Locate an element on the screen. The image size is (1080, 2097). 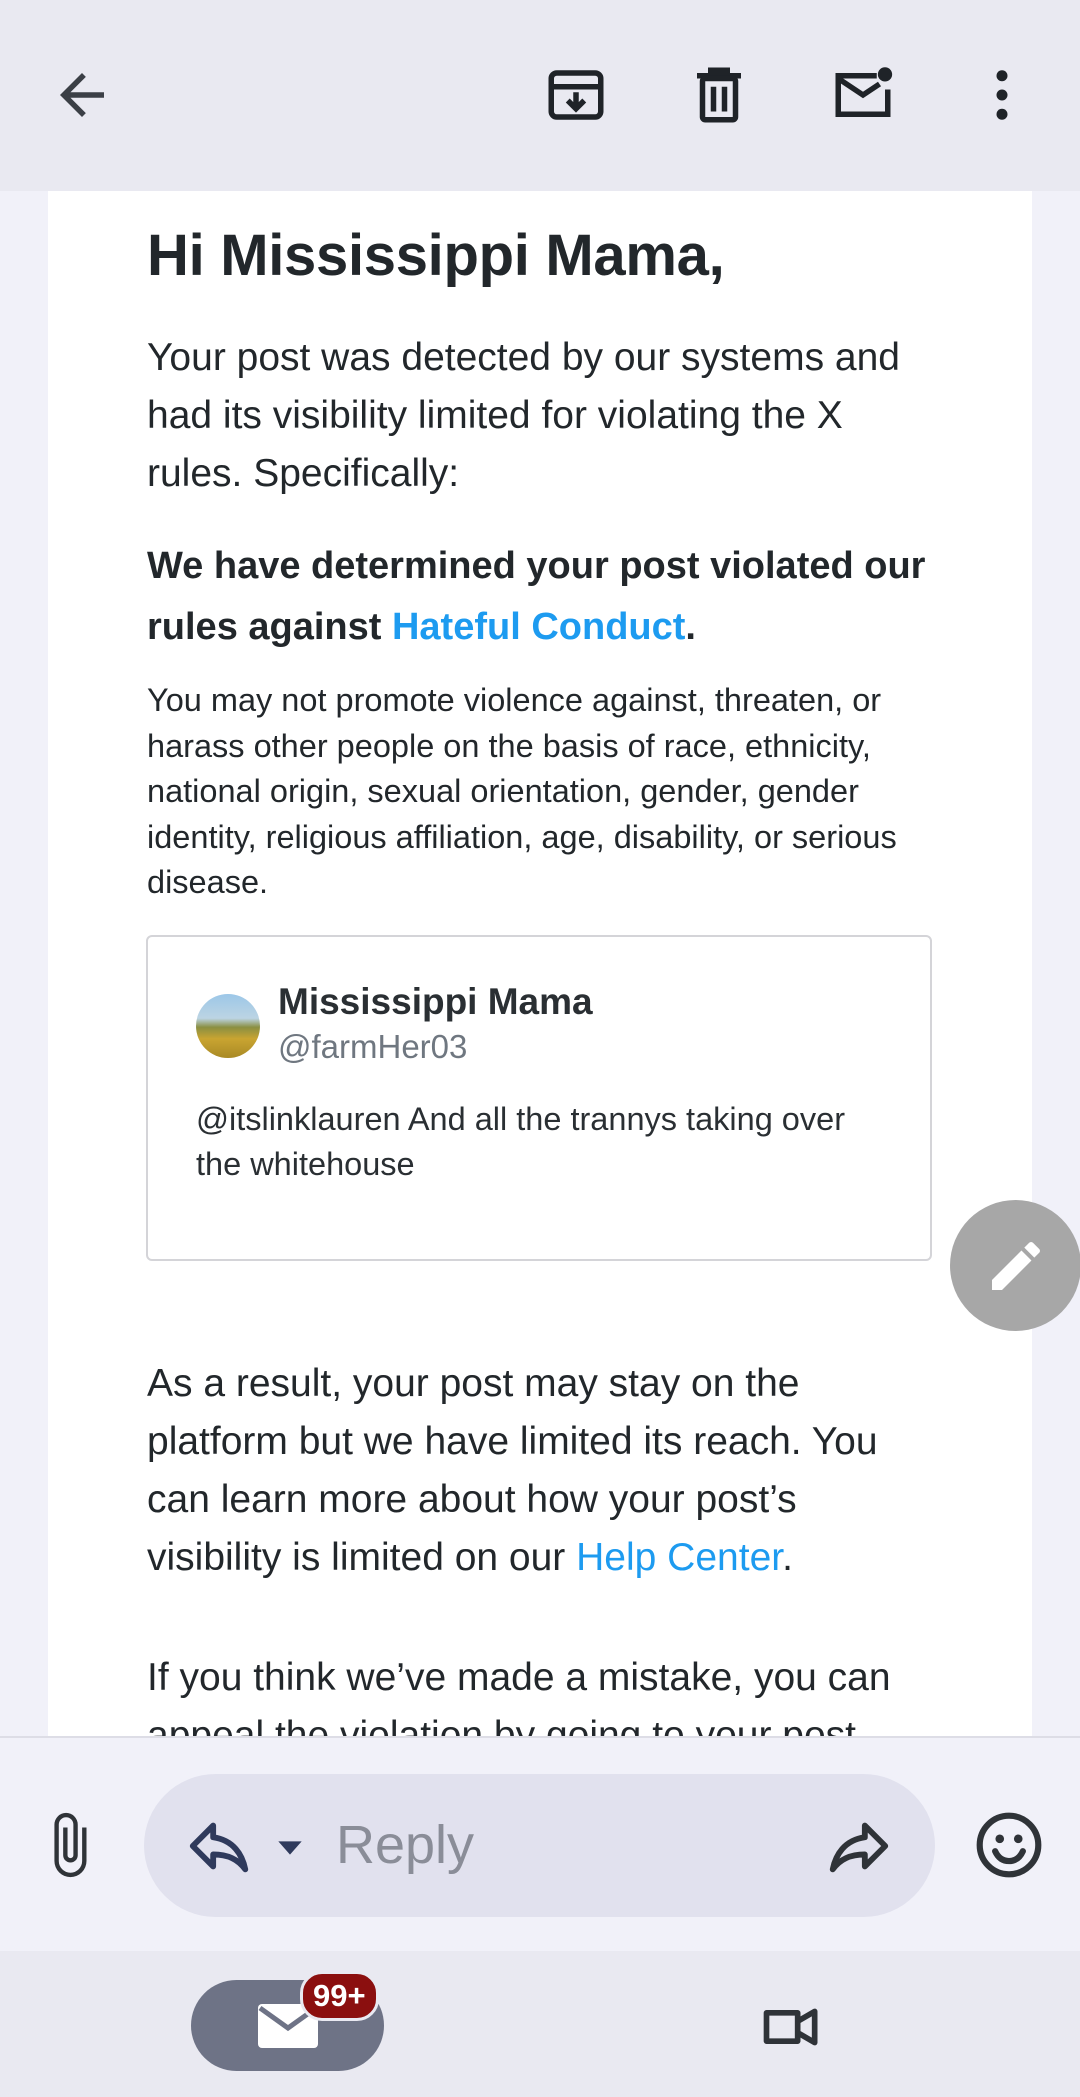
archive-button is located at coordinates (576, 95).